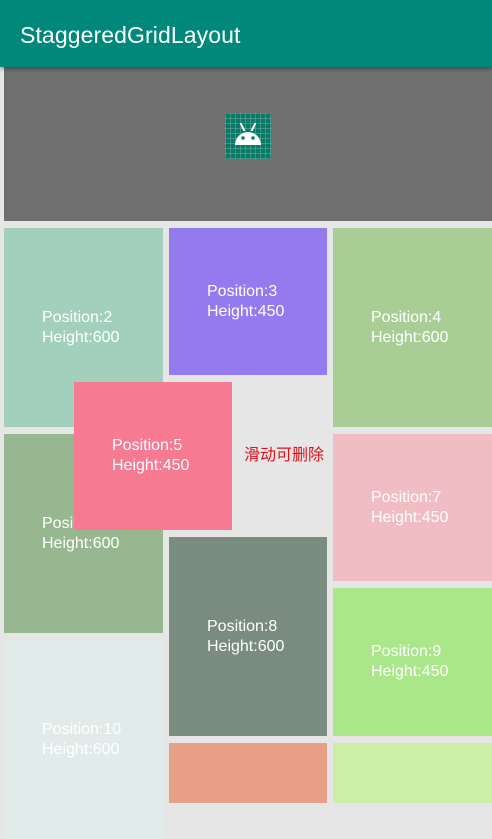 Image resolution: width=492 pixels, height=839 pixels. What do you see at coordinates (284, 455) in the screenshot?
I see `swipe-to-delete-hint: 滑动可删除` at bounding box center [284, 455].